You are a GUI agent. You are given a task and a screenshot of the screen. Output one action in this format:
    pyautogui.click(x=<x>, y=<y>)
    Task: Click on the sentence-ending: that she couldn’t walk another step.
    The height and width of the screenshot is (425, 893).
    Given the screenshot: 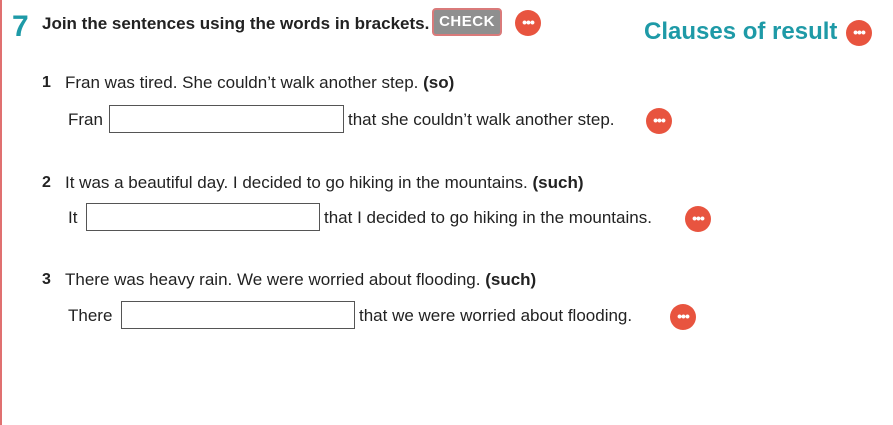 What is the action you would take?
    pyautogui.click(x=481, y=119)
    